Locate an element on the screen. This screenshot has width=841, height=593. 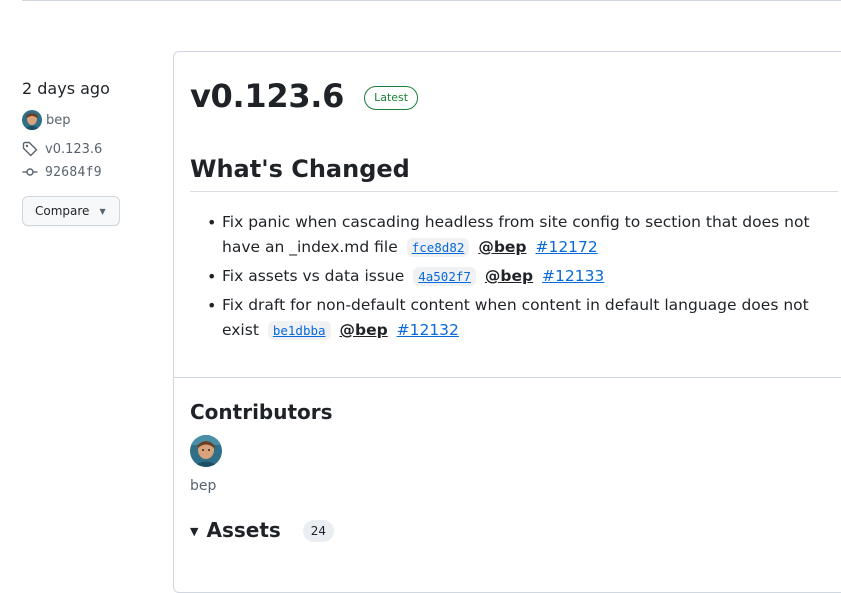
assets-count-badge: 24 is located at coordinates (318, 531).